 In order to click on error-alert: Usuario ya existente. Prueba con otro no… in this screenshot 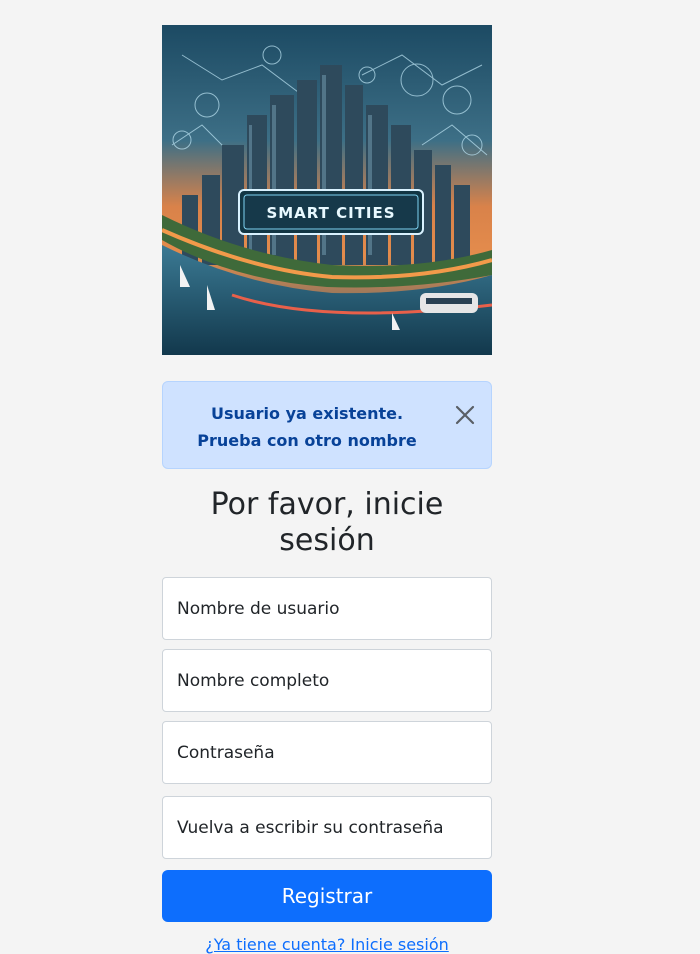, I will do `click(327, 425)`.